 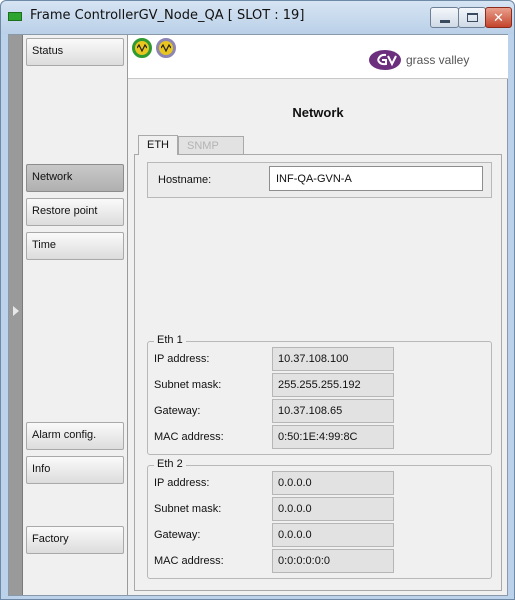 I want to click on eth1-gateway-value: 10.37.108.65, so click(x=333, y=411).